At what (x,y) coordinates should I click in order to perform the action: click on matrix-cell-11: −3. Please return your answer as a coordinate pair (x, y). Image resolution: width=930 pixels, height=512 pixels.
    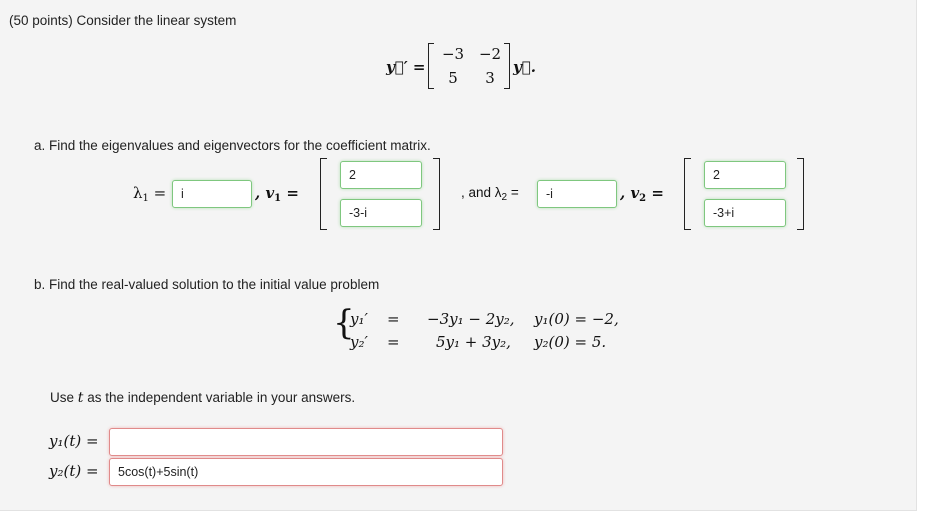
    Looking at the image, I should click on (453, 54).